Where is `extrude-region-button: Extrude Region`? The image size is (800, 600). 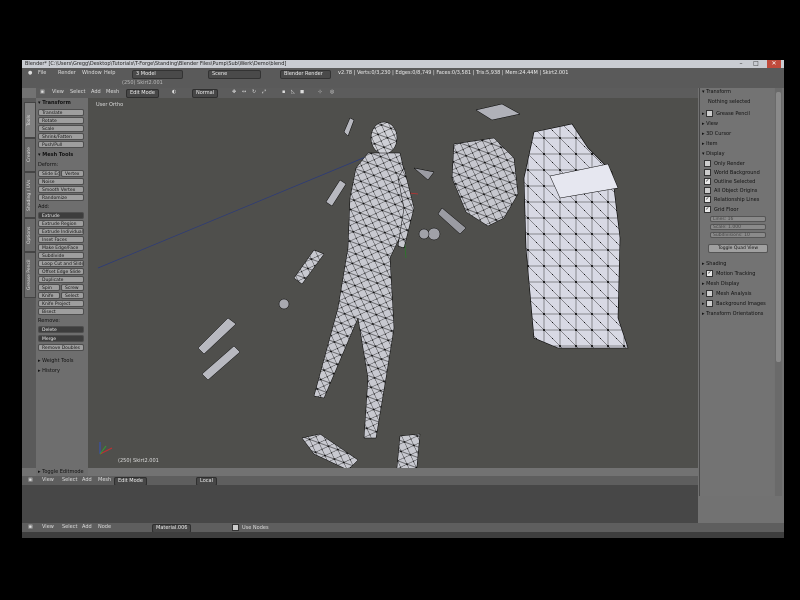
extrude-region-button: Extrude Region is located at coordinates (61, 223).